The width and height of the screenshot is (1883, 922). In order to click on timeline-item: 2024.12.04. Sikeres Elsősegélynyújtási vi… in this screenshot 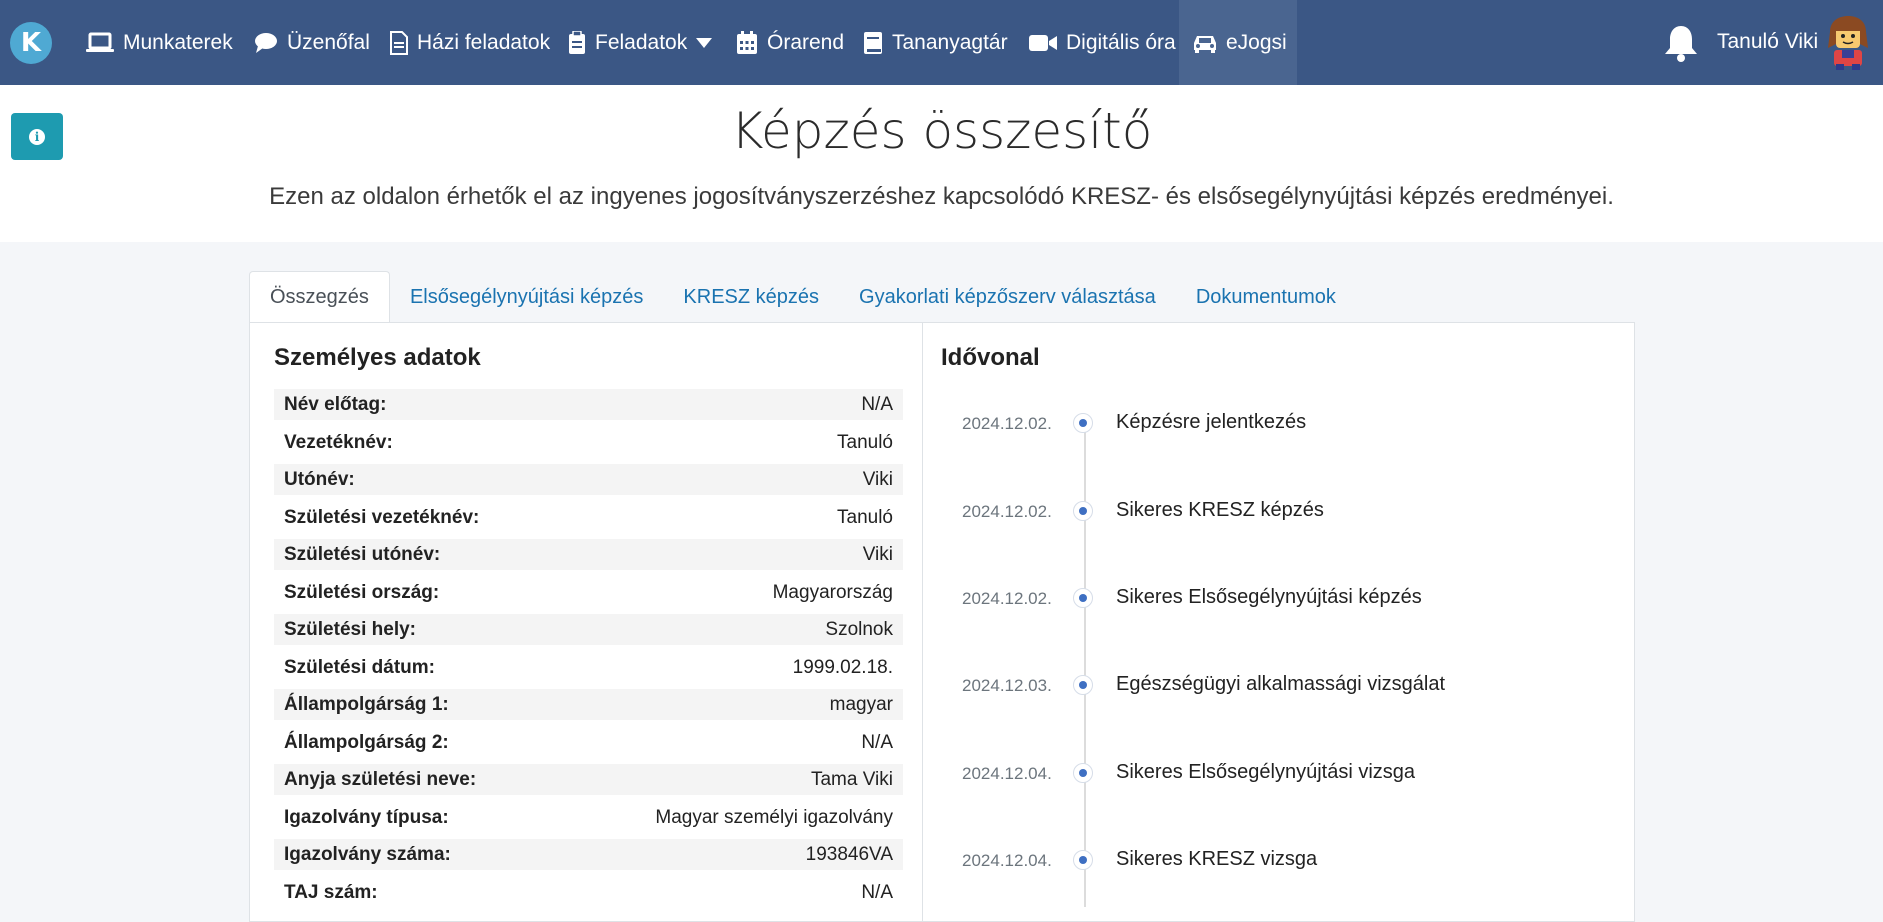, I will do `click(1189, 772)`.